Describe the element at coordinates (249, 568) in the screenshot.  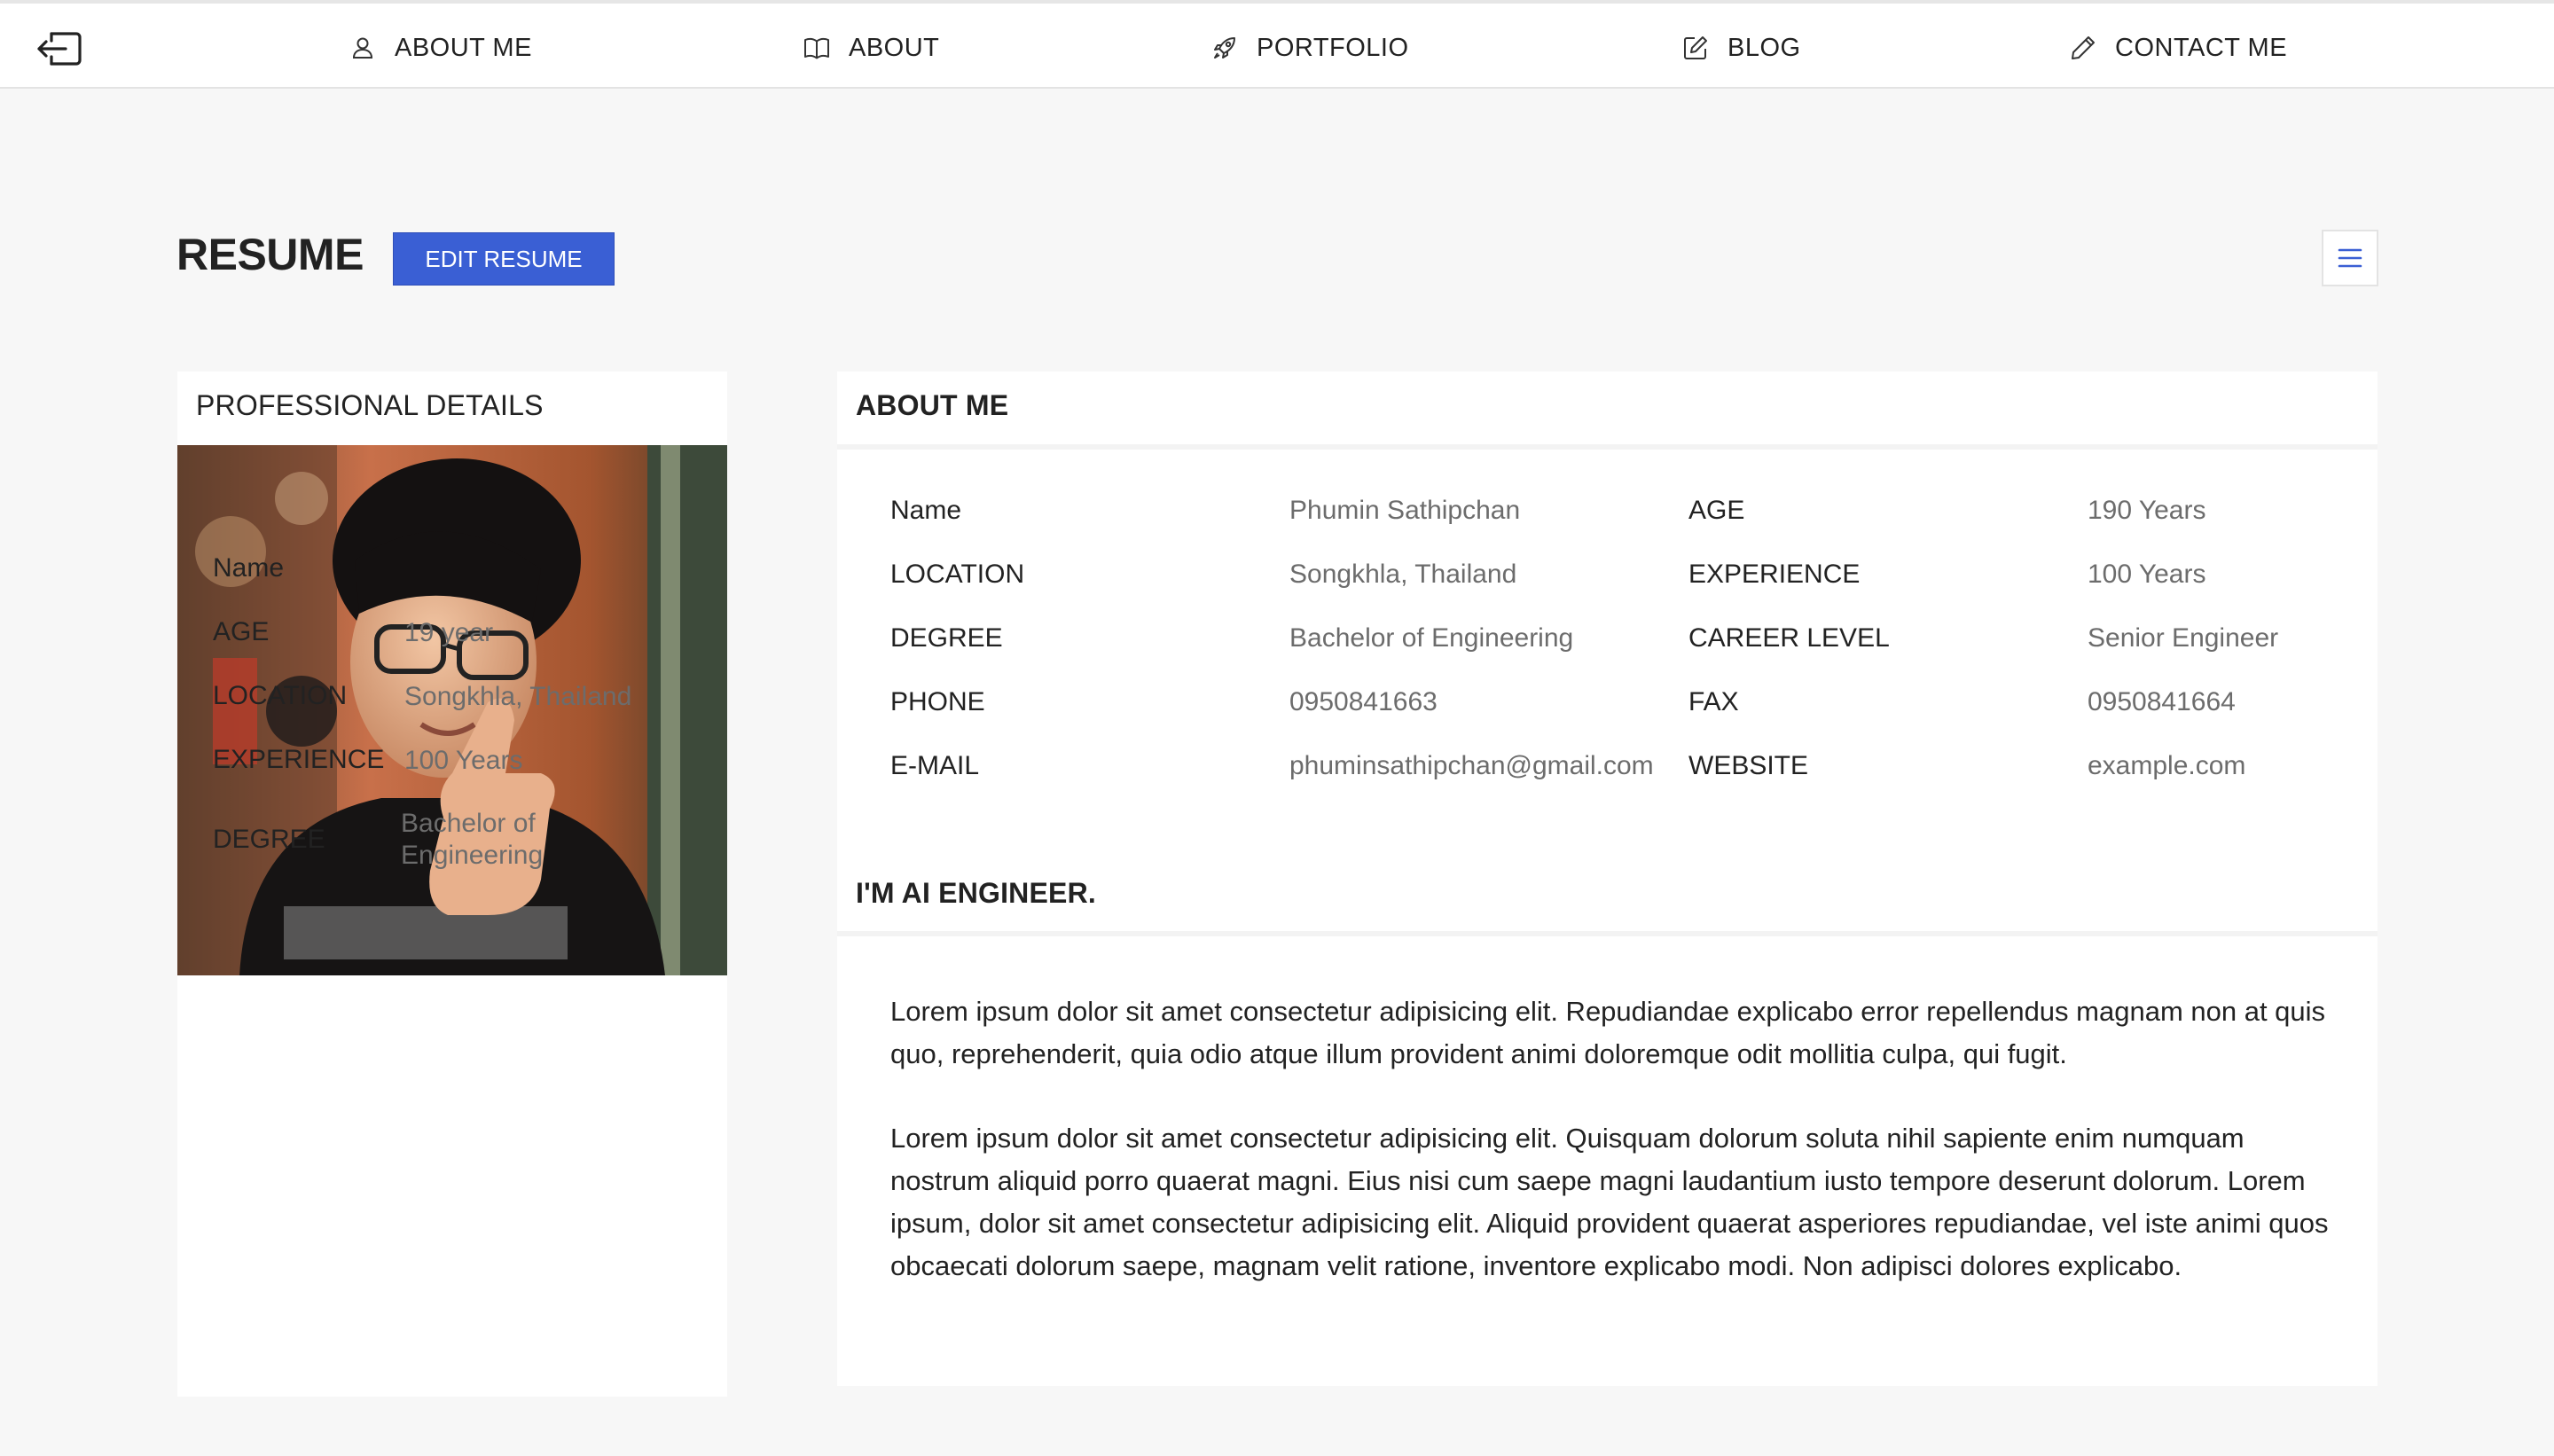
I see `professional-name-label: Name` at that location.